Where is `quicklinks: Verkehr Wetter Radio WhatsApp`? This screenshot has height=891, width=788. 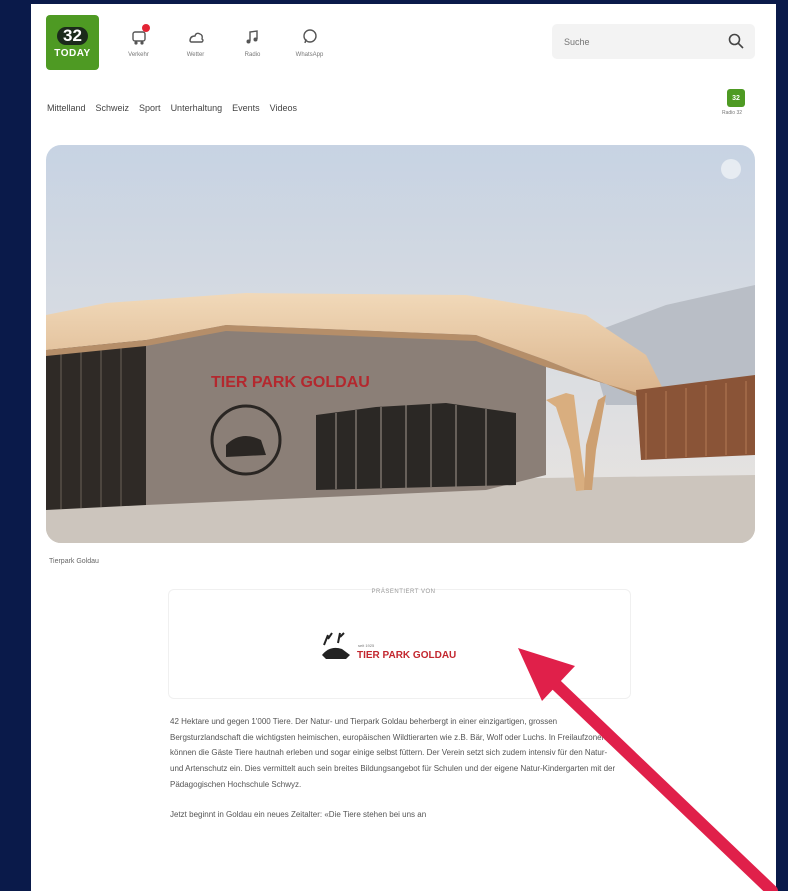 quicklinks: Verkehr Wetter Radio WhatsApp is located at coordinates (224, 41).